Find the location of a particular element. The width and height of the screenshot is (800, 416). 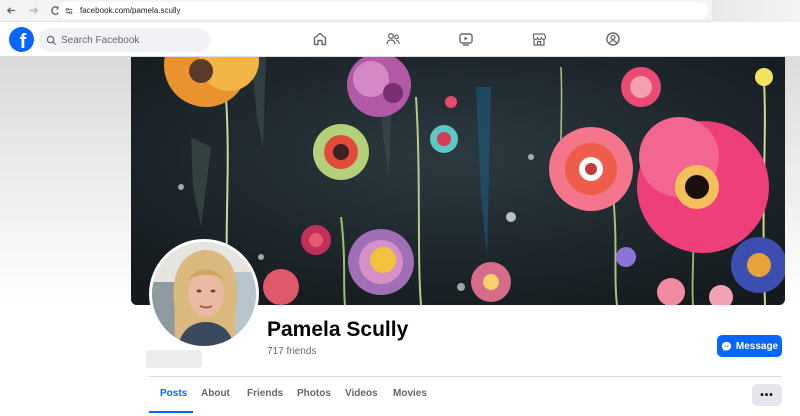

message-button-label: Message is located at coordinates (757, 346).